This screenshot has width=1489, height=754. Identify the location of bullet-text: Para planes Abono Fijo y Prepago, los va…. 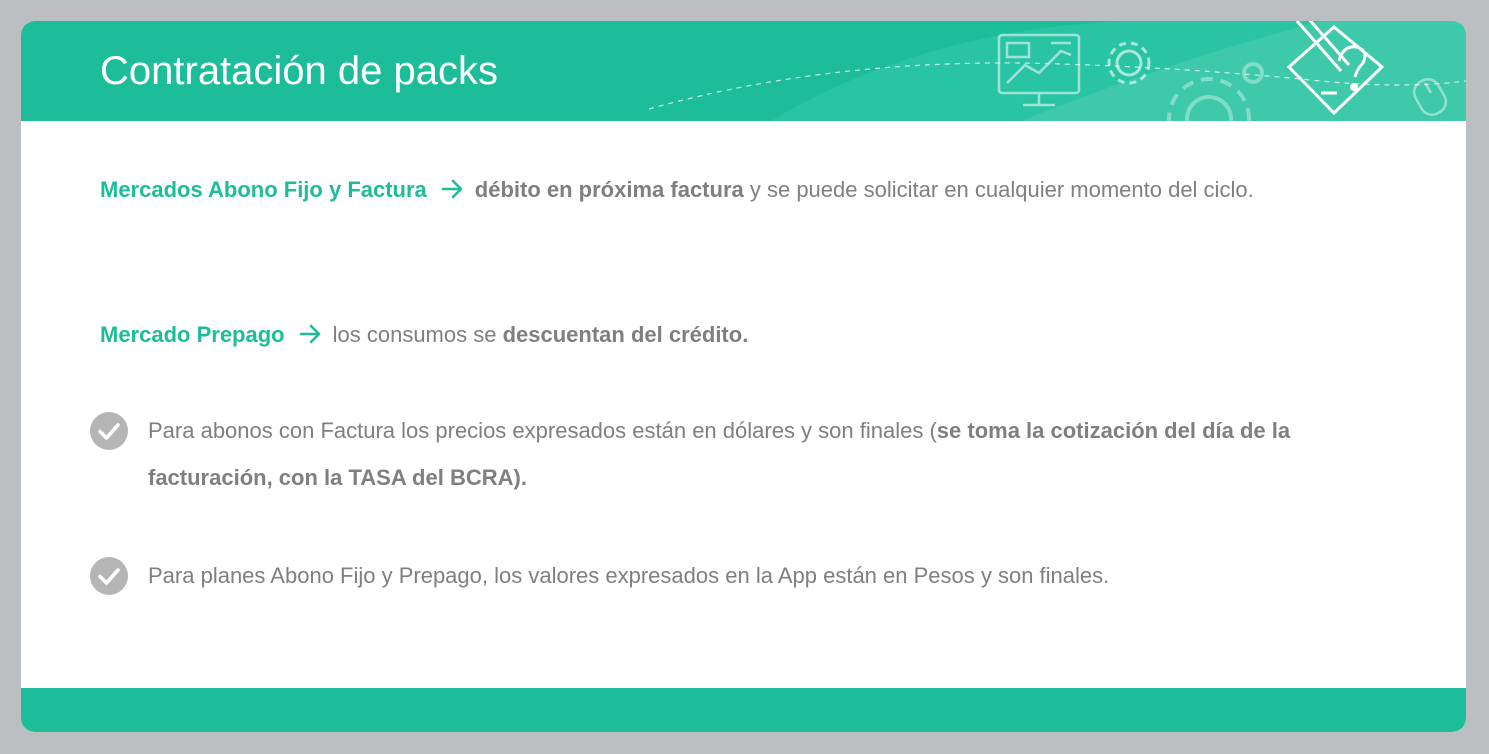
(723, 575).